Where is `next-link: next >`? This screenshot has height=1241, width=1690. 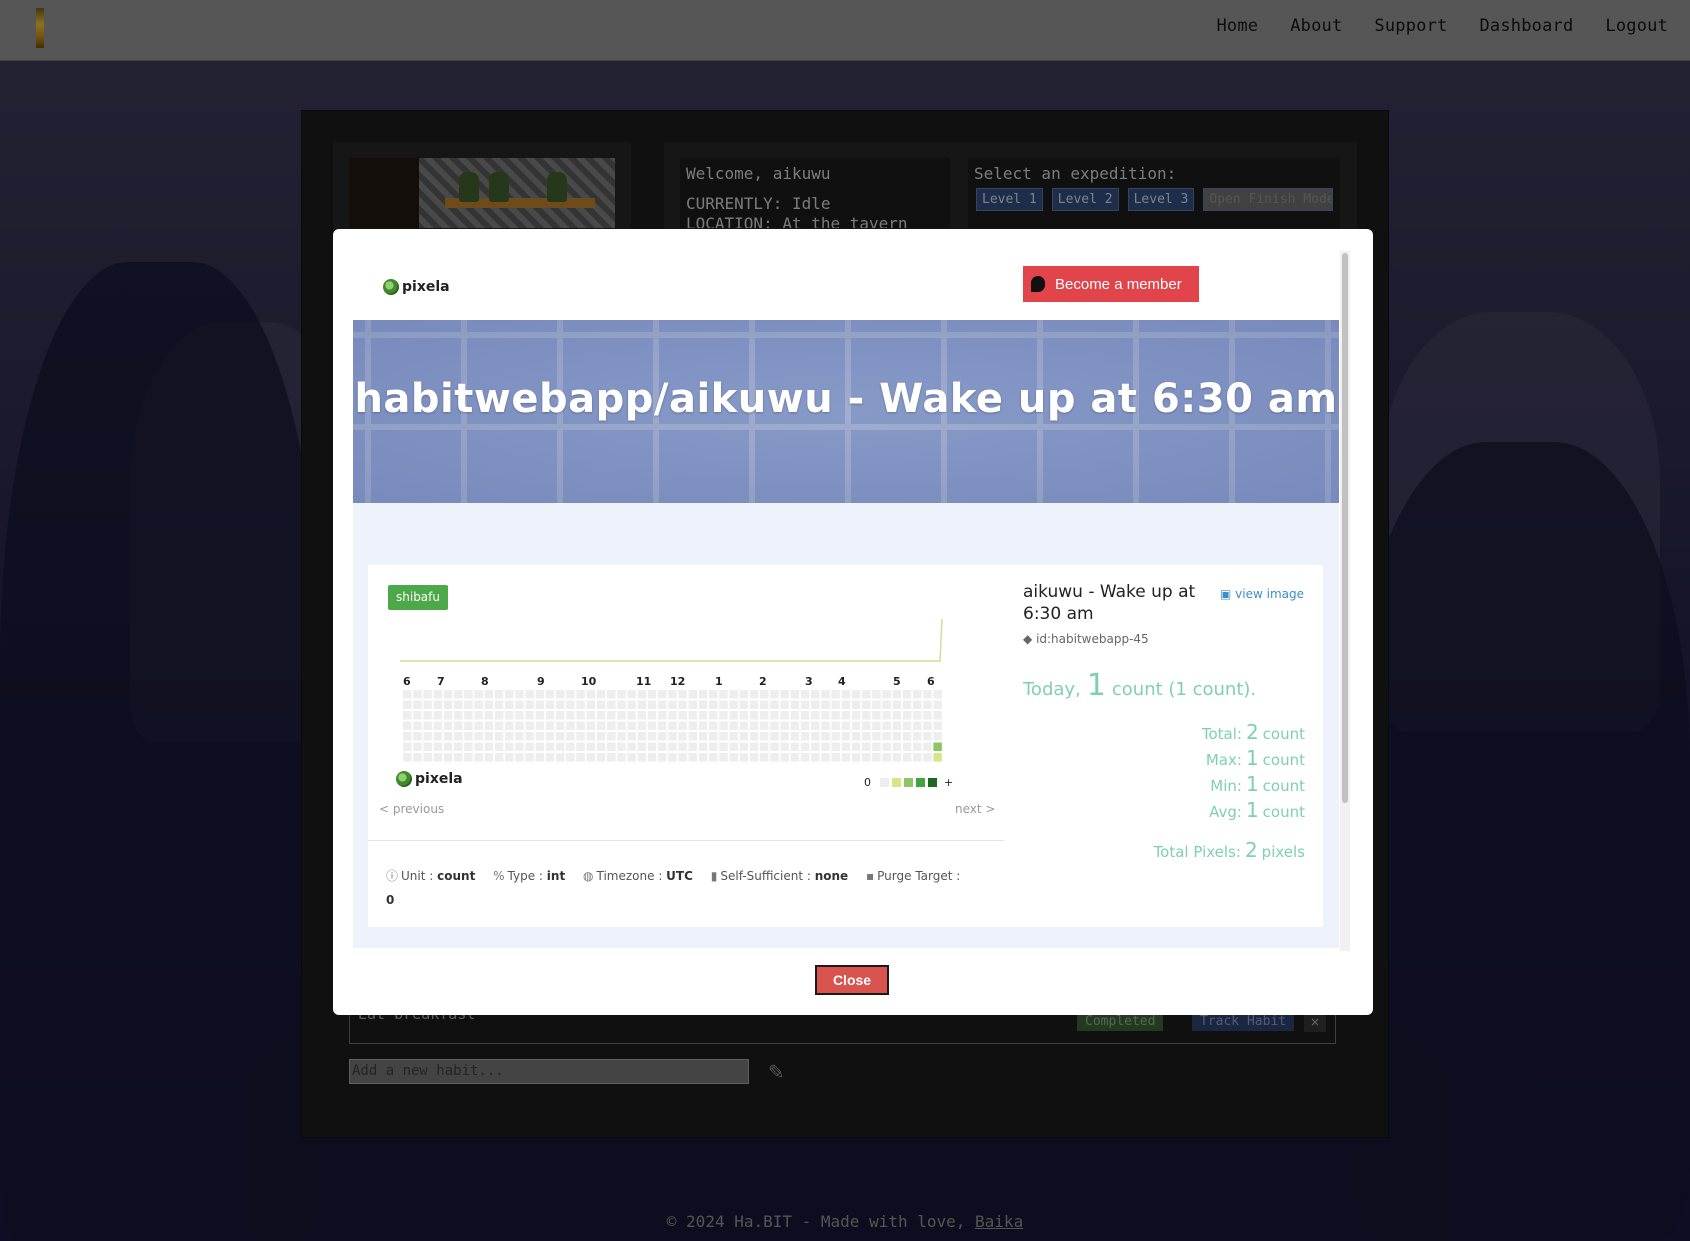
next-link: next > is located at coordinates (975, 809).